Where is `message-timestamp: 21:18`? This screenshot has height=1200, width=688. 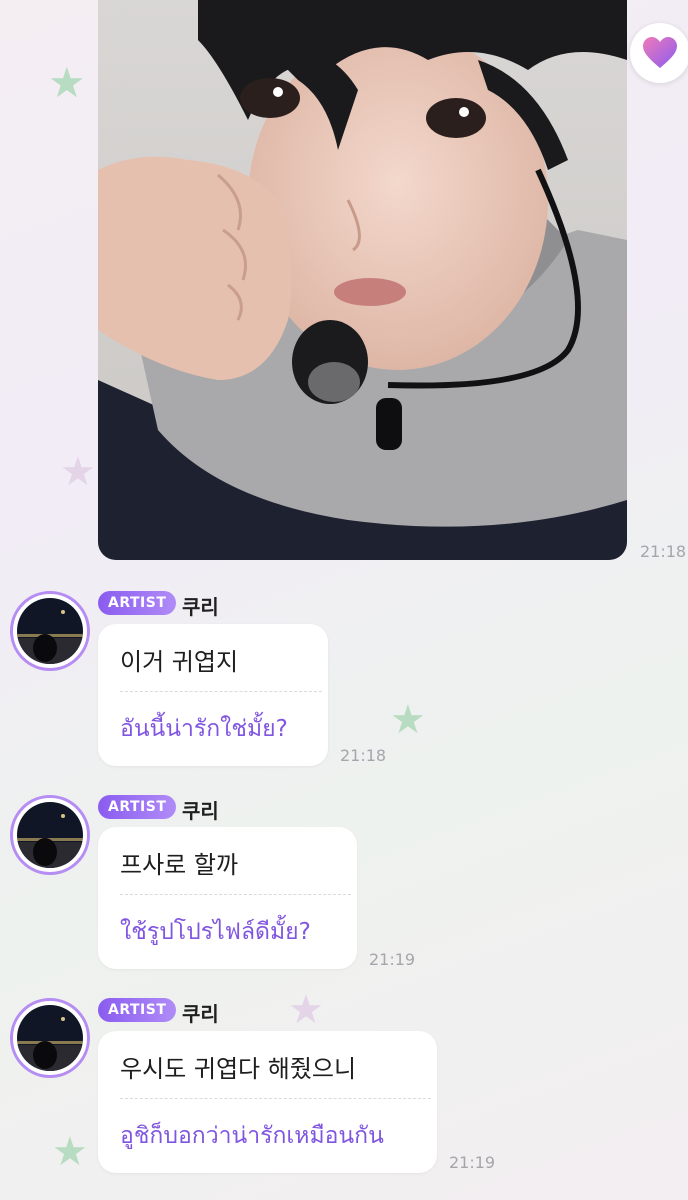 message-timestamp: 21:18 is located at coordinates (363, 755).